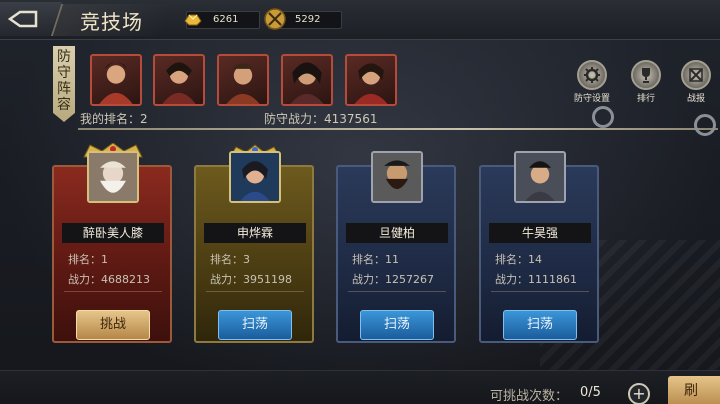  What do you see at coordinates (392, 259) in the screenshot?
I see `rank-value: 11` at bounding box center [392, 259].